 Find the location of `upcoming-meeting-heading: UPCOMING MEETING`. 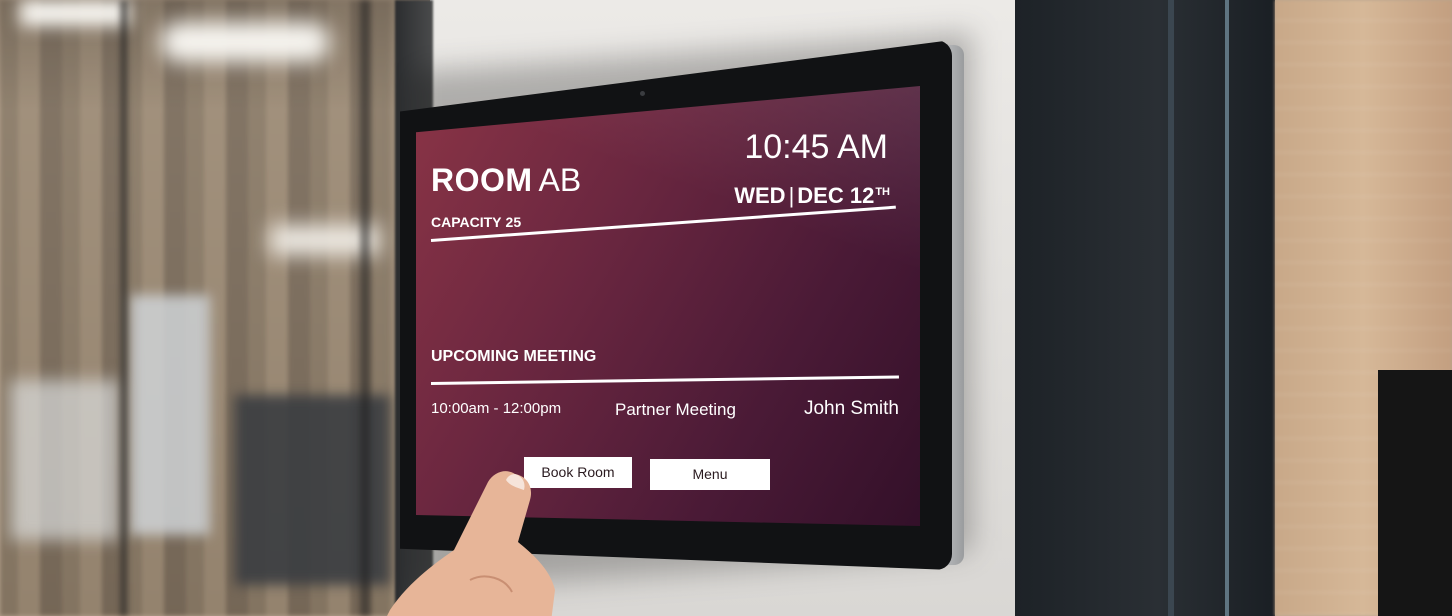

upcoming-meeting-heading: UPCOMING MEETING is located at coordinates (514, 356).